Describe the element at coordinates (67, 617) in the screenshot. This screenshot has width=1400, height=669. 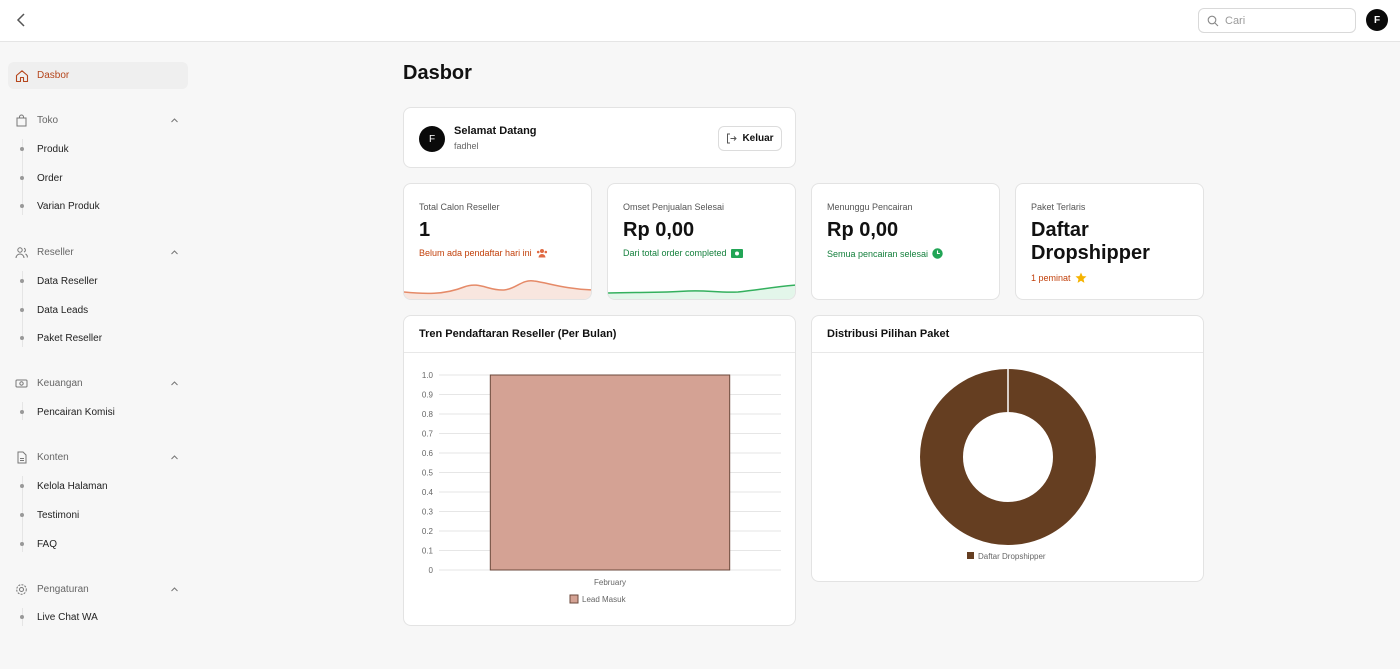
I see `sidebar-item-label: Live Chat WA` at that location.